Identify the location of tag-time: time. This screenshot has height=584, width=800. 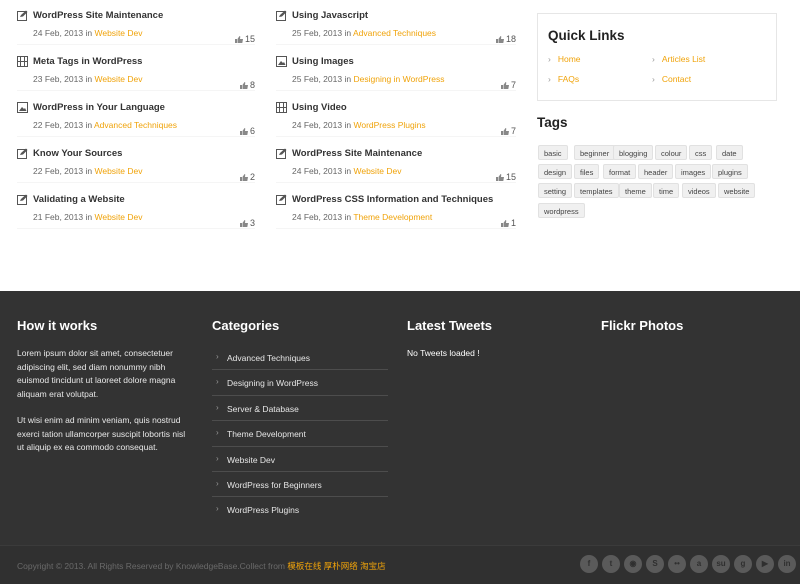
(666, 190).